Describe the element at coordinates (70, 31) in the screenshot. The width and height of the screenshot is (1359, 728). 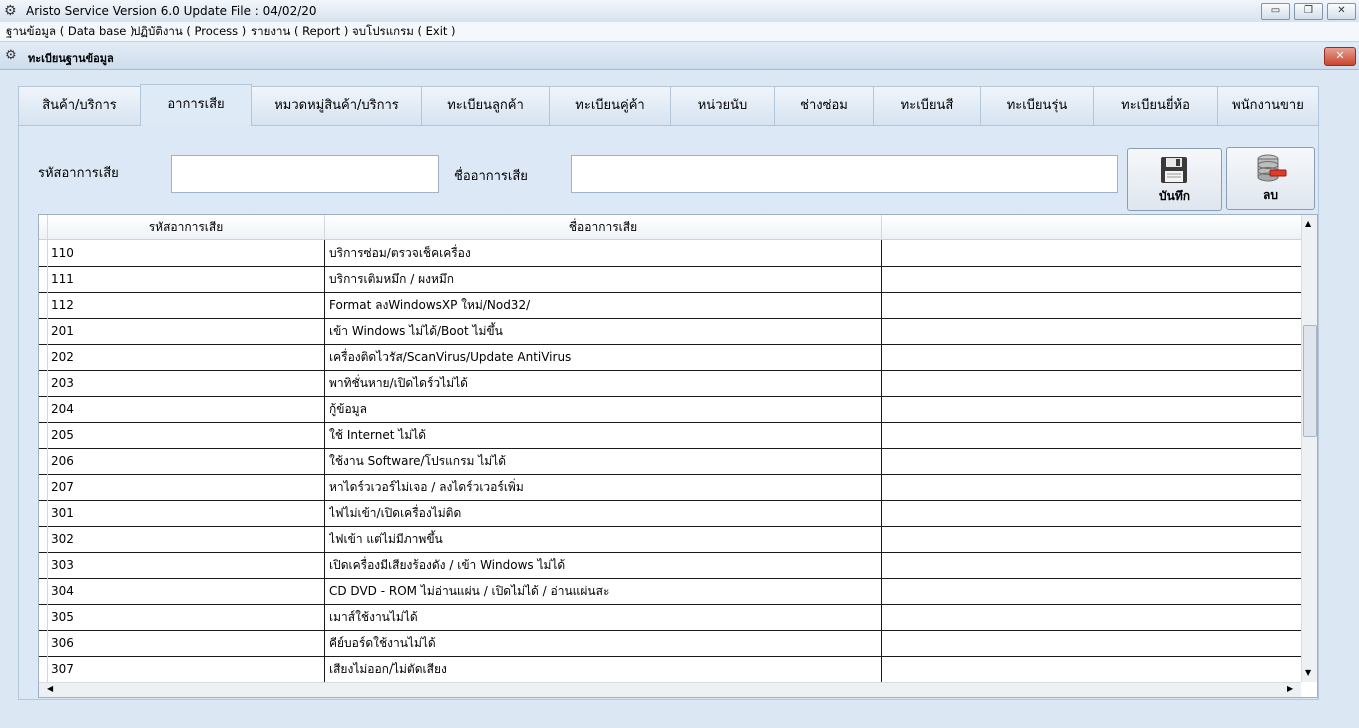
I see `menu-database: ฐานข้อมูล ( Data base )` at that location.